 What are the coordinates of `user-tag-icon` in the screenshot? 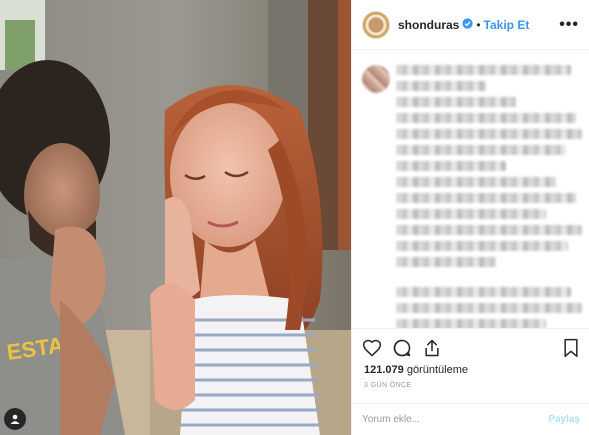 It's located at (15, 419).